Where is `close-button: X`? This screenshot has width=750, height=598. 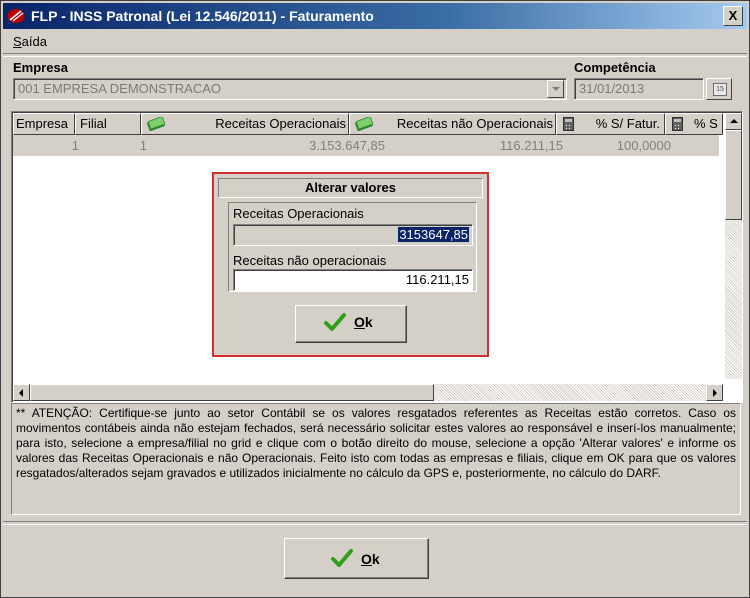
close-button: X is located at coordinates (733, 16).